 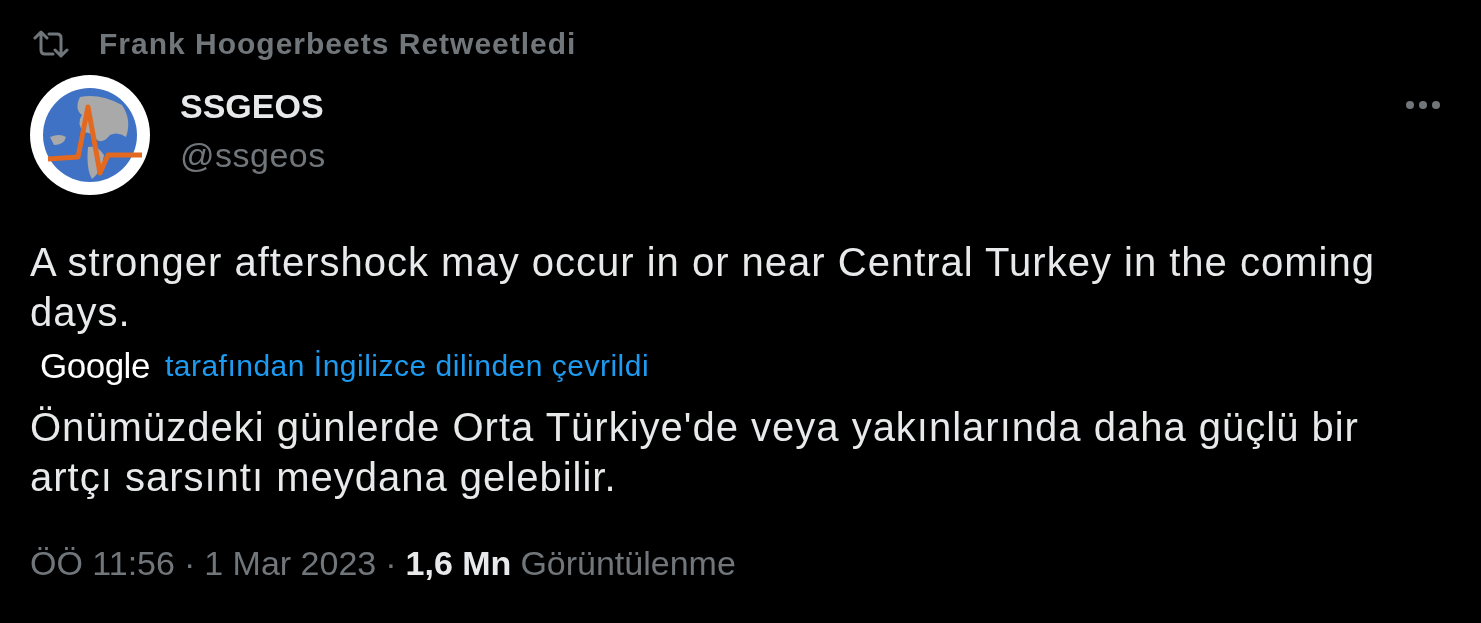 I want to click on author-handle: @ssgeos, so click(x=253, y=155).